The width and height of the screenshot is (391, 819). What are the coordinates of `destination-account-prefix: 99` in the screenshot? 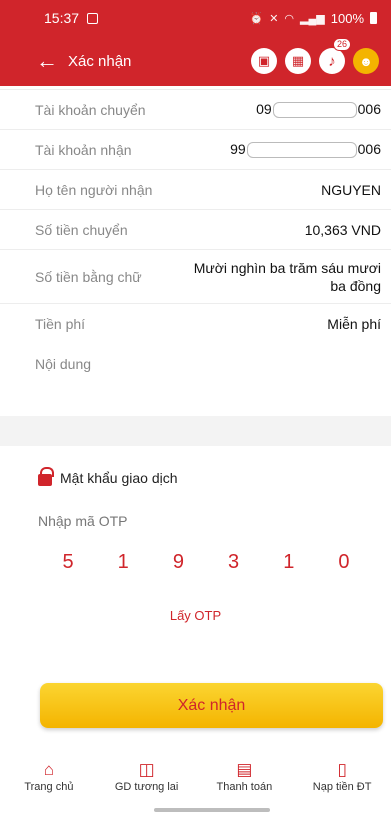 It's located at (238, 148).